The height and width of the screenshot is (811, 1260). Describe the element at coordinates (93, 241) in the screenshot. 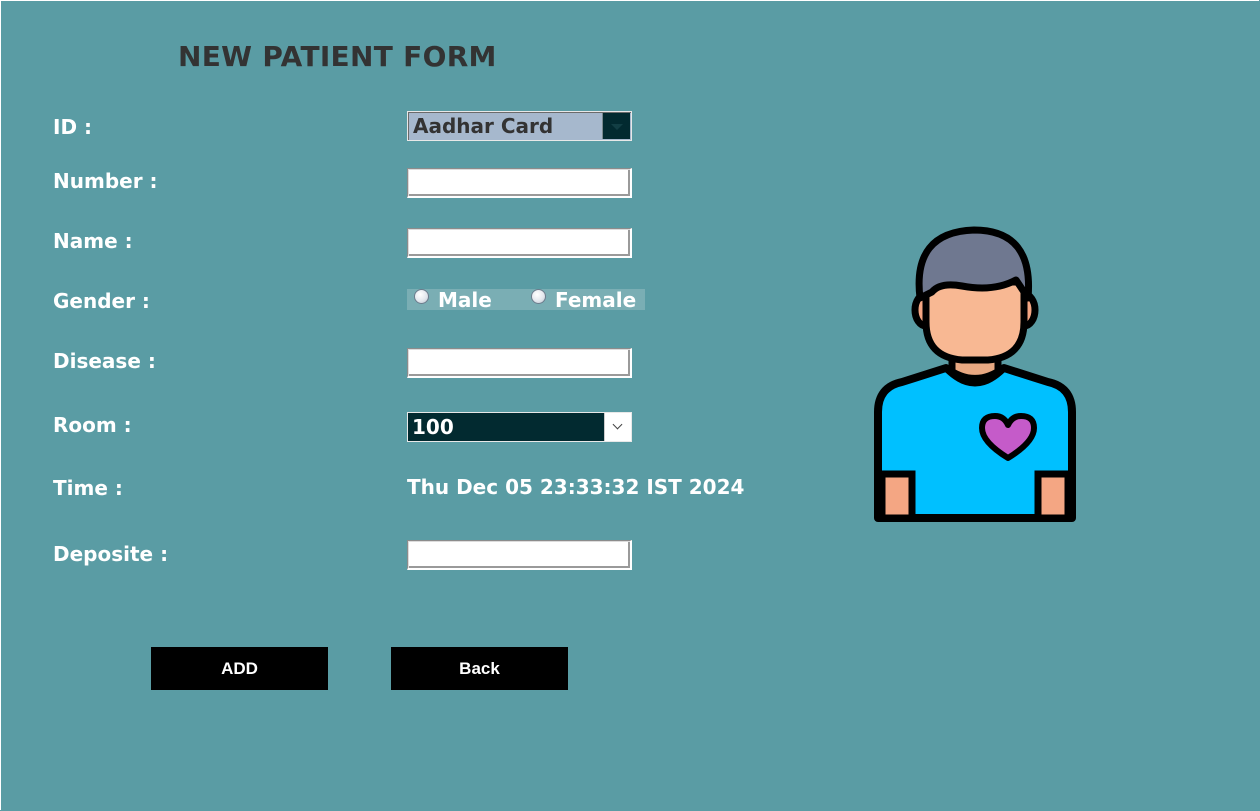

I see `name-label: Name :` at that location.